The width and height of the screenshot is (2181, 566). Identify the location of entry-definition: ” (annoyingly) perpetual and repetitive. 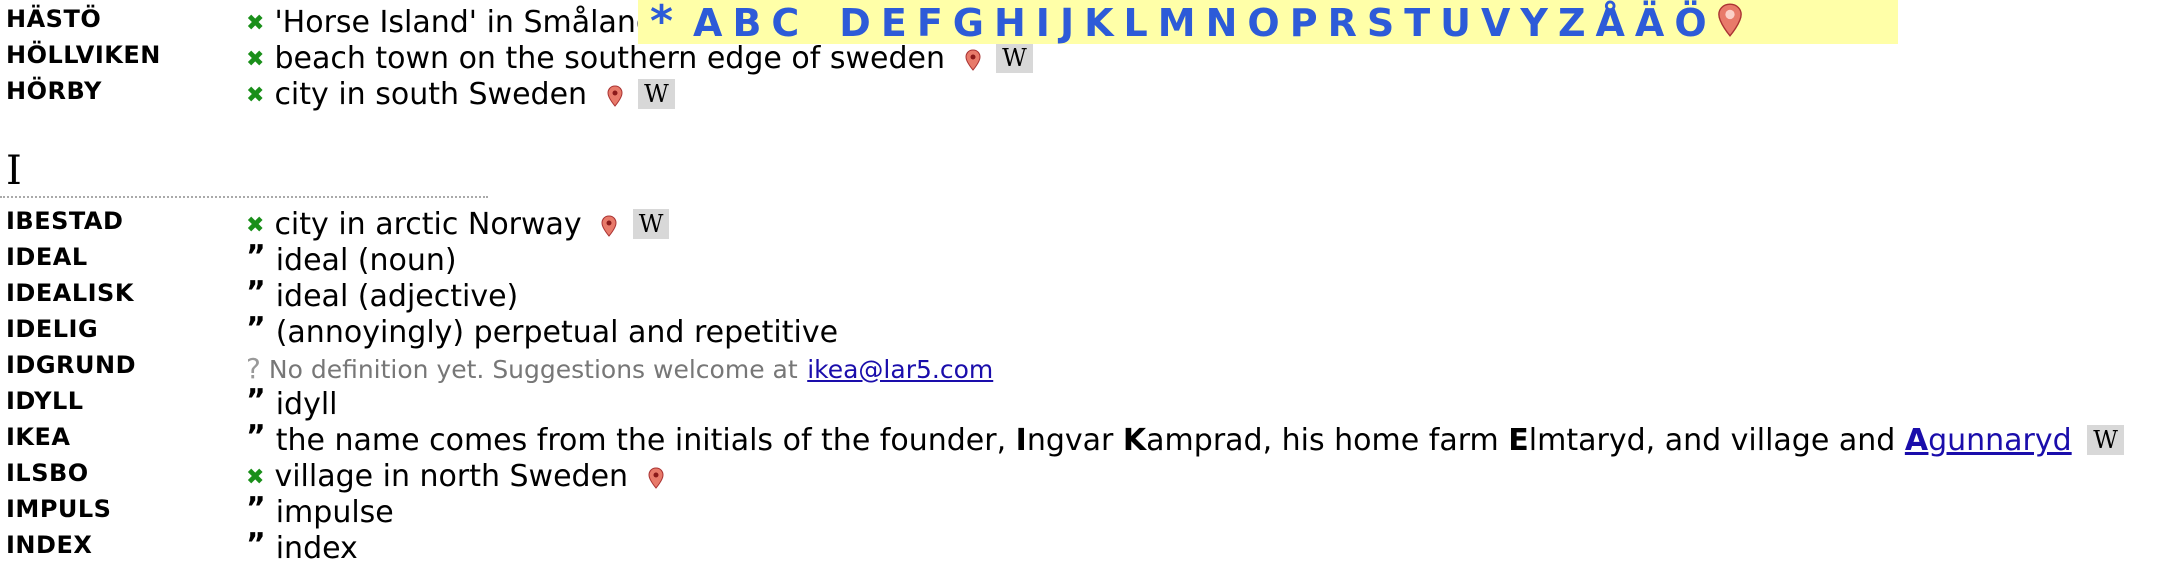
(542, 331).